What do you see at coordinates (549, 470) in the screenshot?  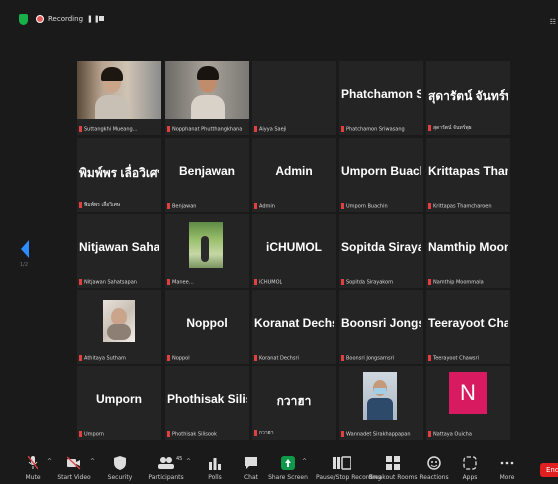 I see `end-meeting-button: End` at bounding box center [549, 470].